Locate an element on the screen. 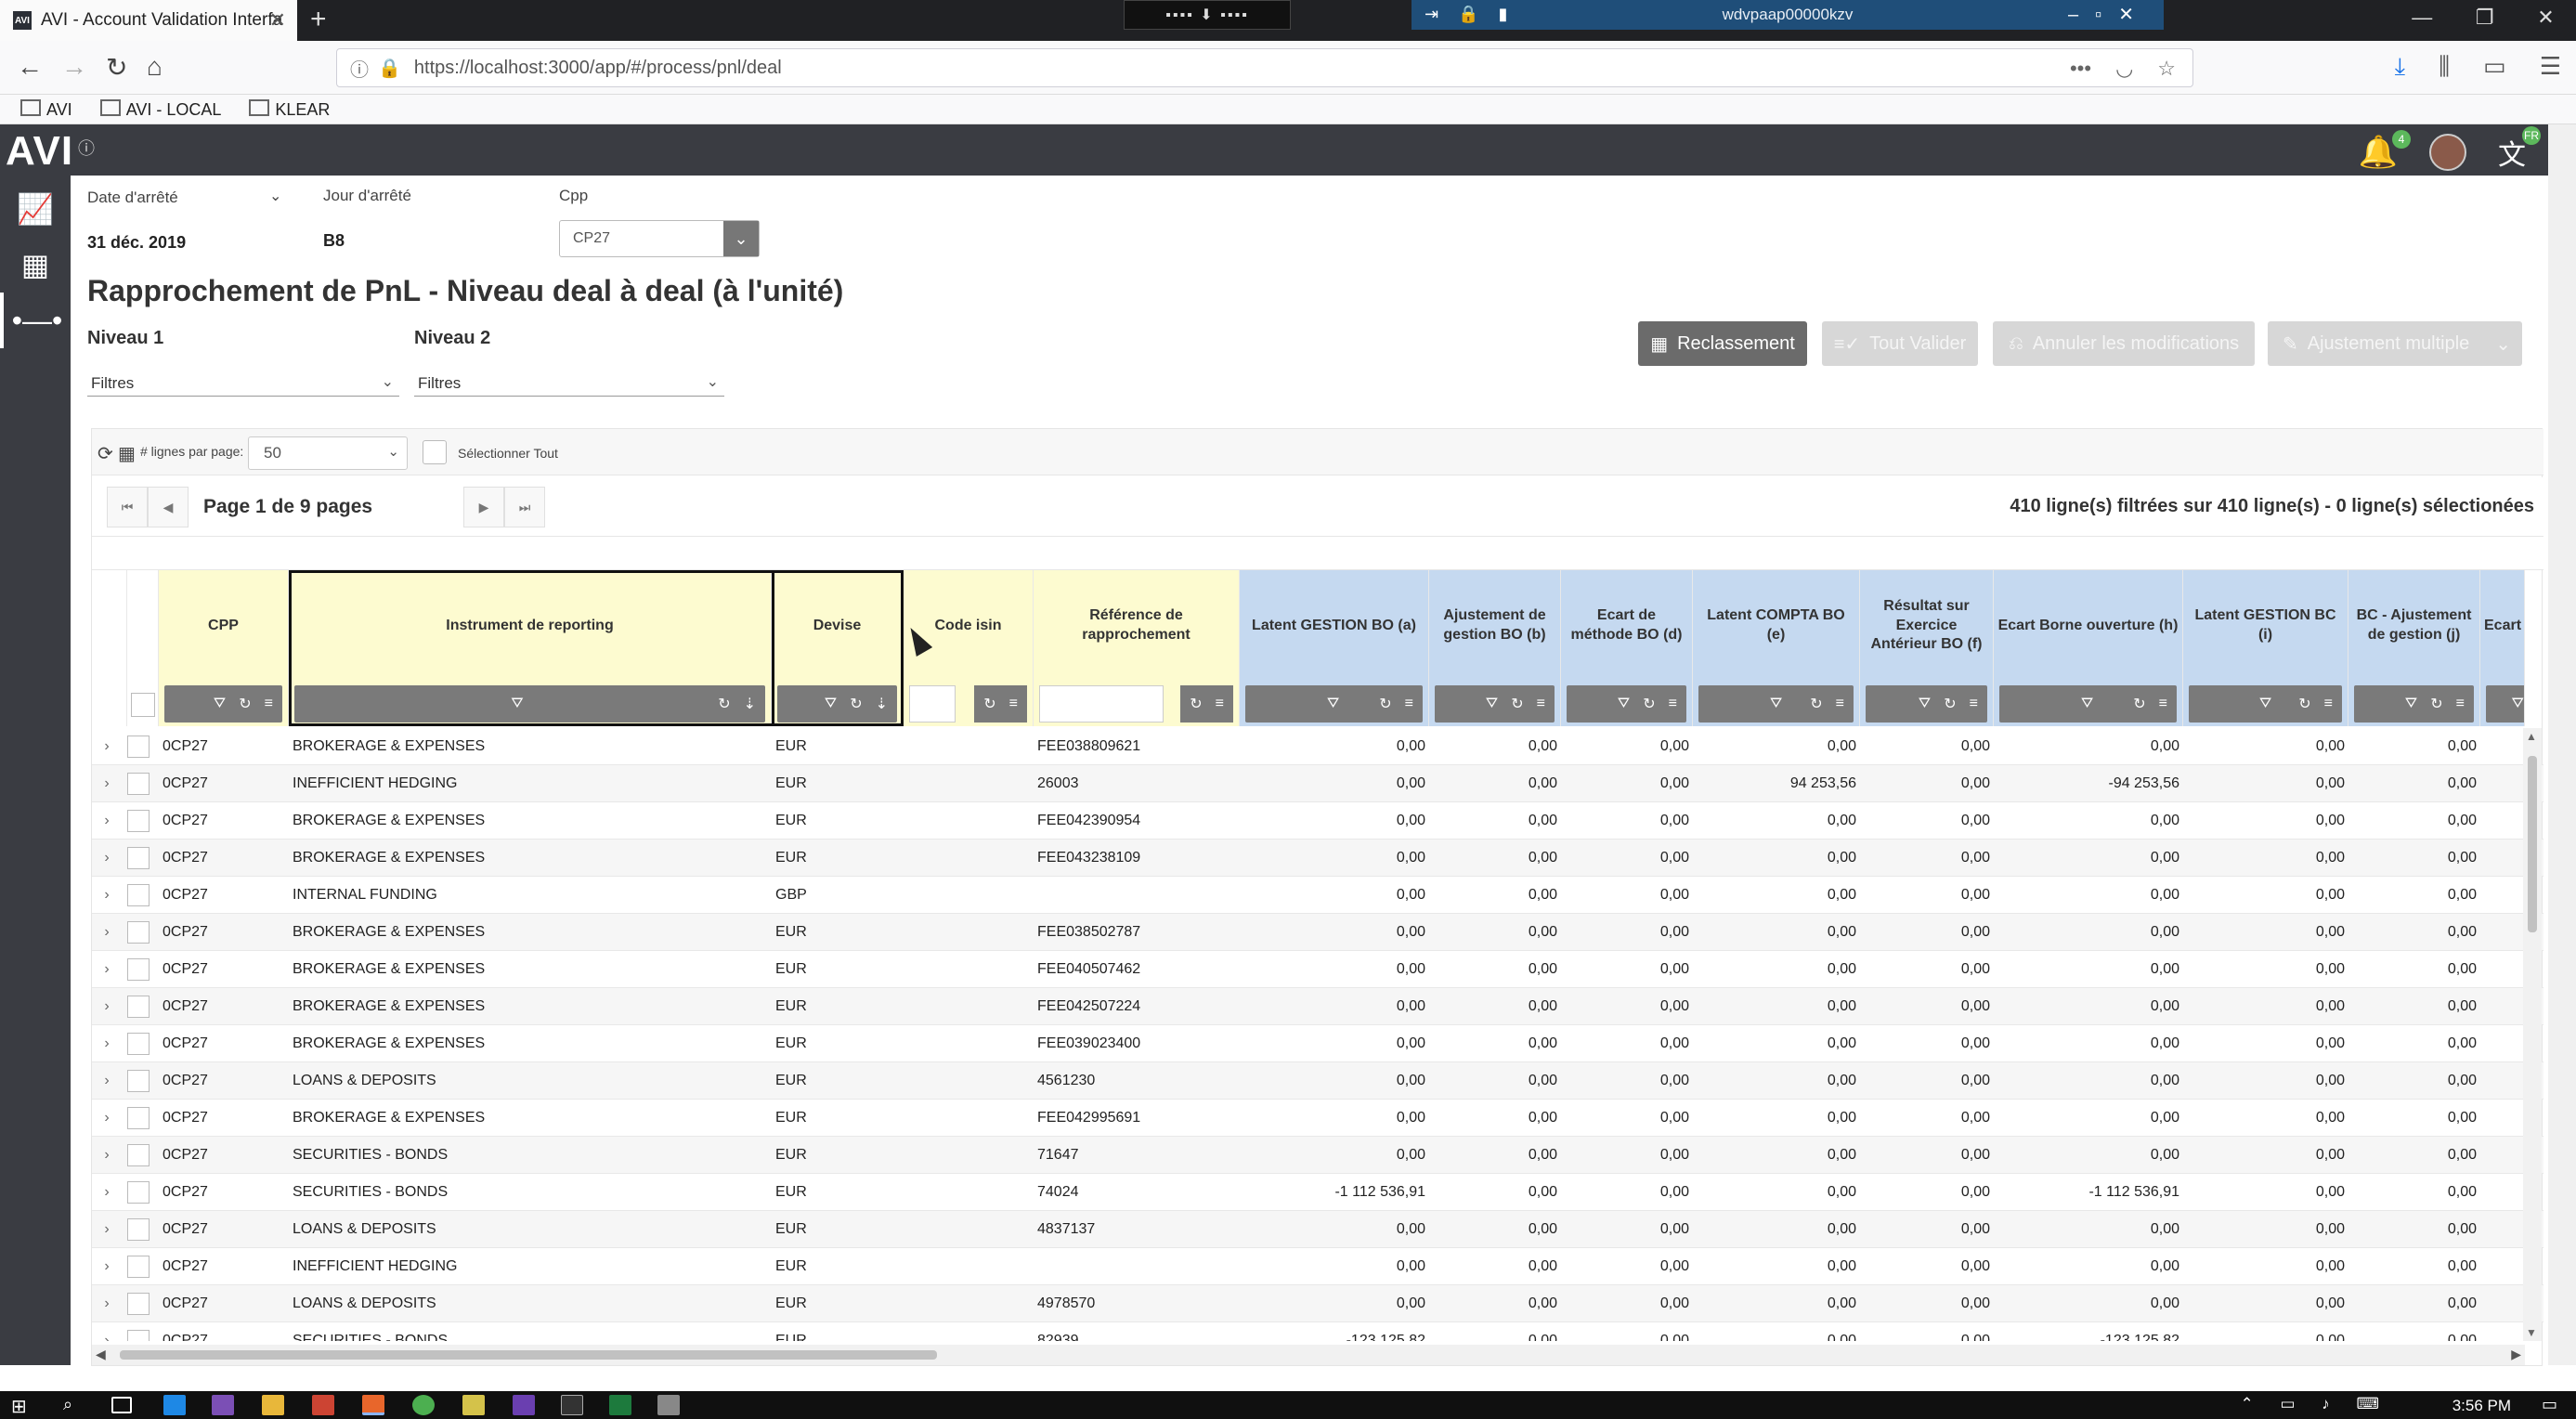 The image size is (2576, 1419). app-info-icon: ⓘ is located at coordinates (87, 148).